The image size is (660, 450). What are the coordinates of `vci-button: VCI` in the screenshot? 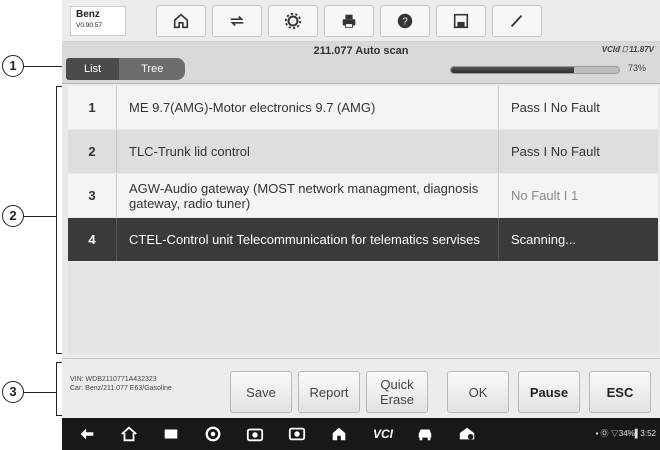 It's located at (383, 434).